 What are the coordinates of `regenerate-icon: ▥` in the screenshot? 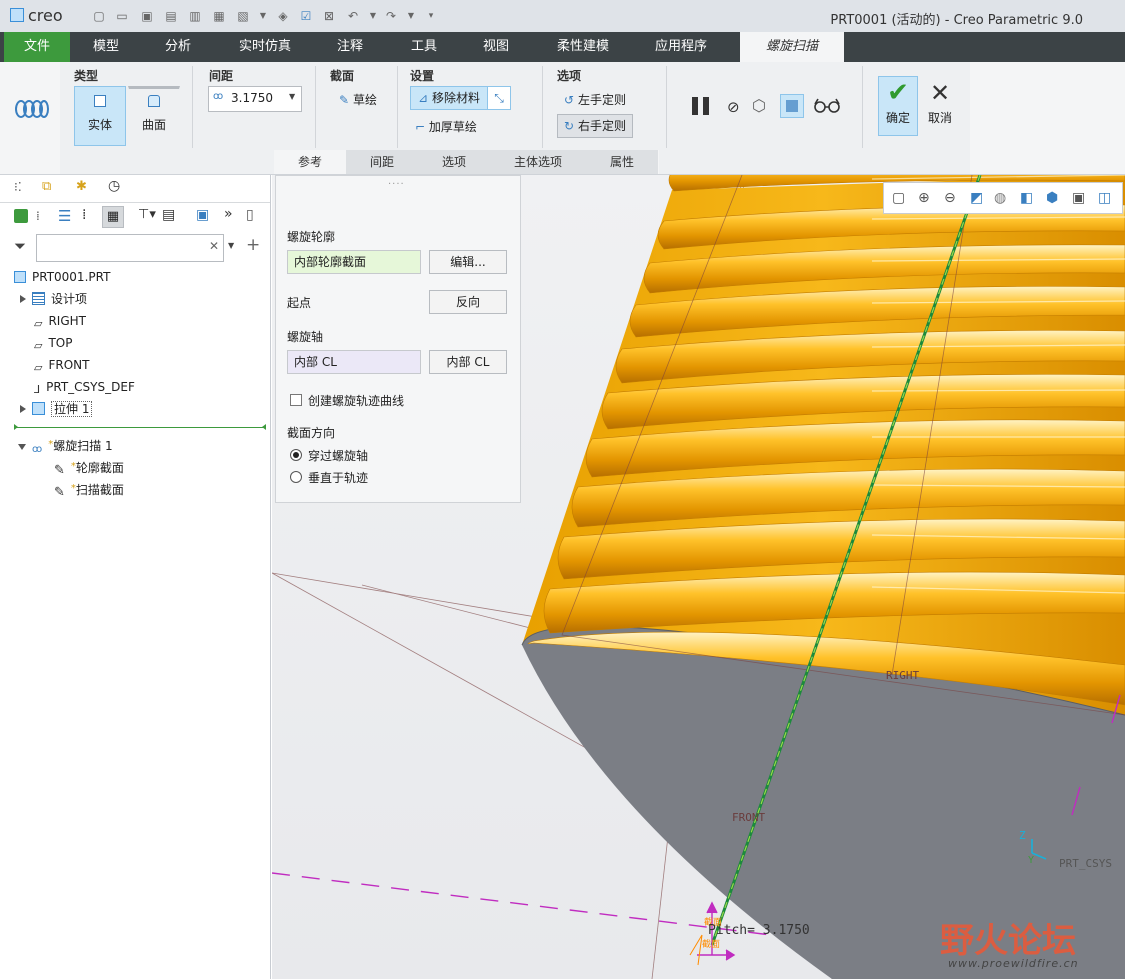 It's located at (195, 16).